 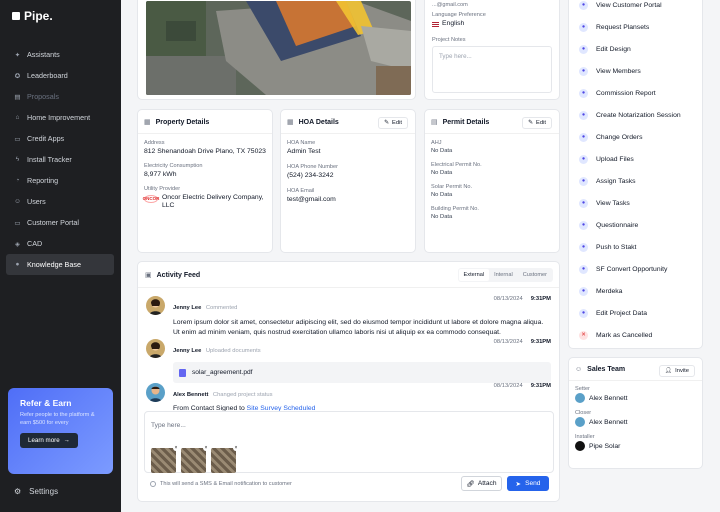 What do you see at coordinates (635, 225) in the screenshot?
I see `action-questionnaire: ● Questionnaire` at bounding box center [635, 225].